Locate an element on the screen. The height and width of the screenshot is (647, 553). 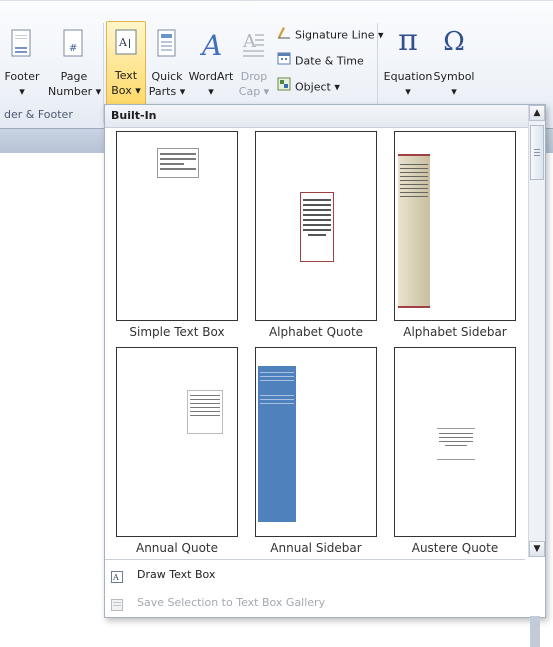
signature-line-button: Signature Line ▾ is located at coordinates (330, 35).